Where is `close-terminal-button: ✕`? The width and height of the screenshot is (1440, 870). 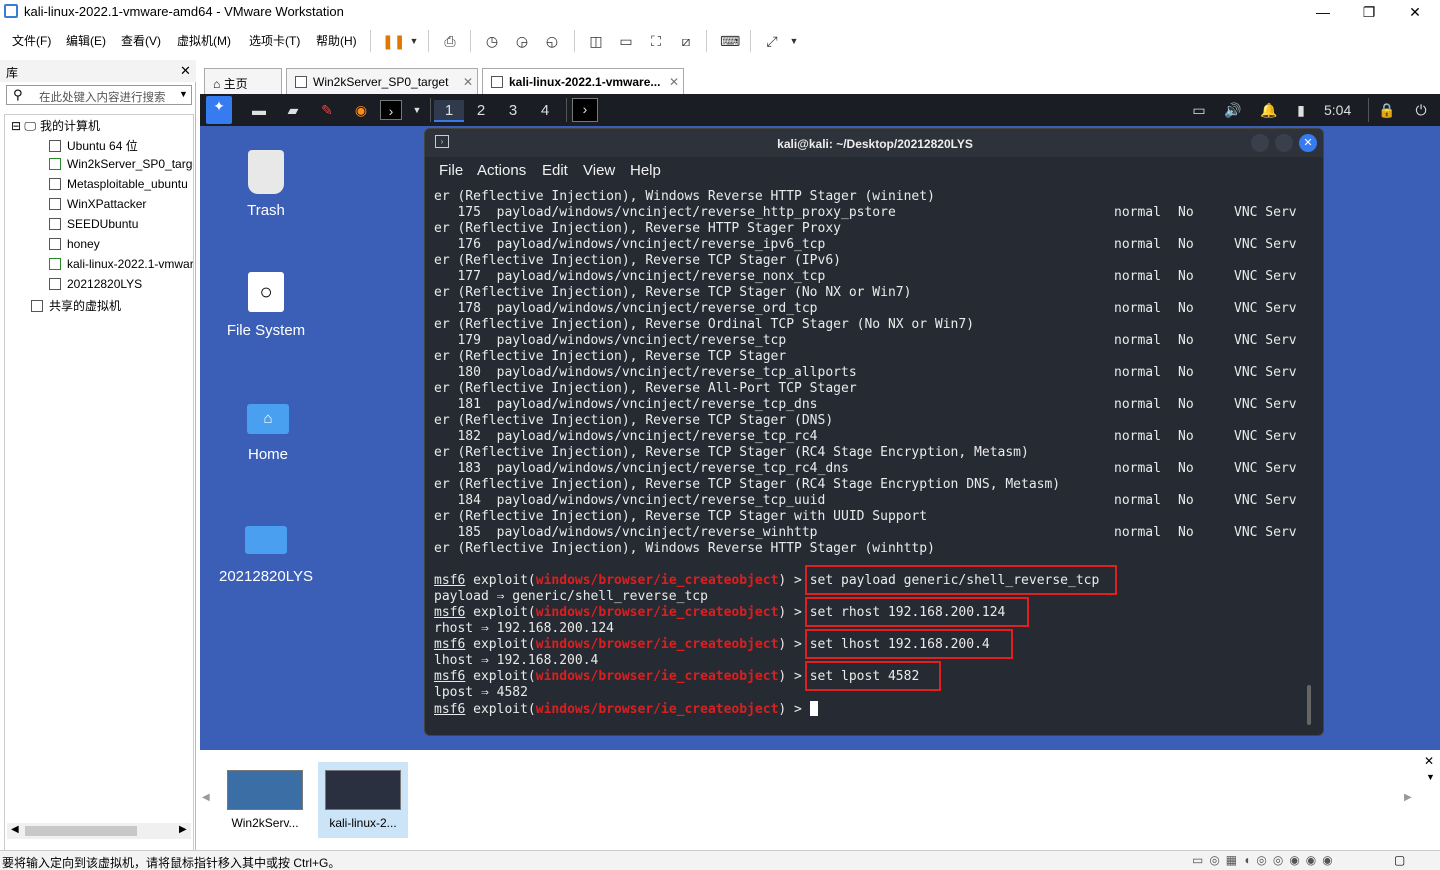 close-terminal-button: ✕ is located at coordinates (1308, 143).